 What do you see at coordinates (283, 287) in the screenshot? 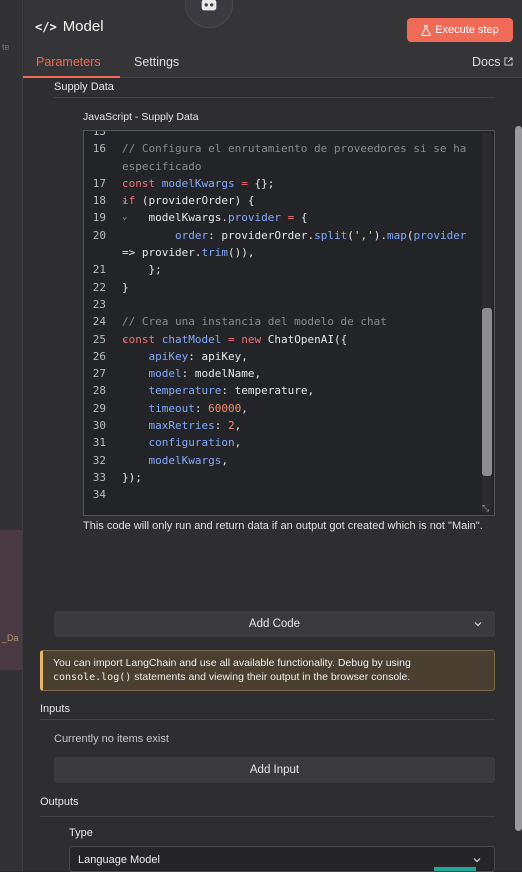
I see `code-line: 22}` at bounding box center [283, 287].